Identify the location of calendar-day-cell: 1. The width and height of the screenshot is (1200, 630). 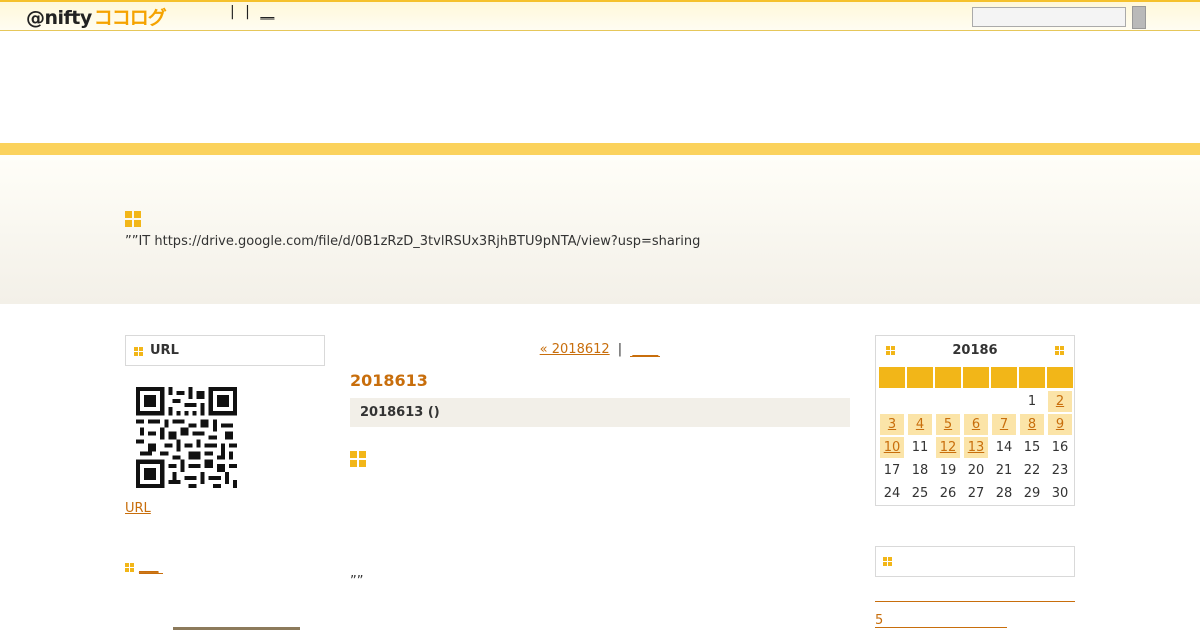
(1032, 401).